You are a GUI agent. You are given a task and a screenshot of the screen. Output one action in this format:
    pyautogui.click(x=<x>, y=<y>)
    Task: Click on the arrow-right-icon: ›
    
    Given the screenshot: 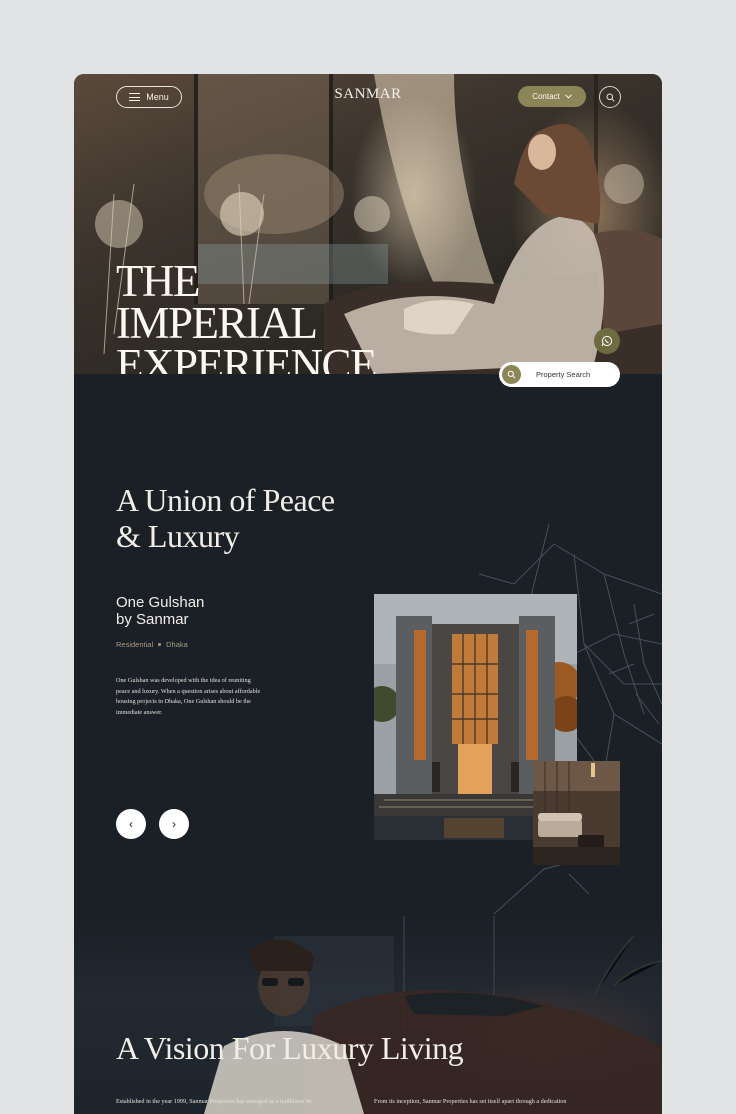 What is the action you would take?
    pyautogui.click(x=174, y=824)
    